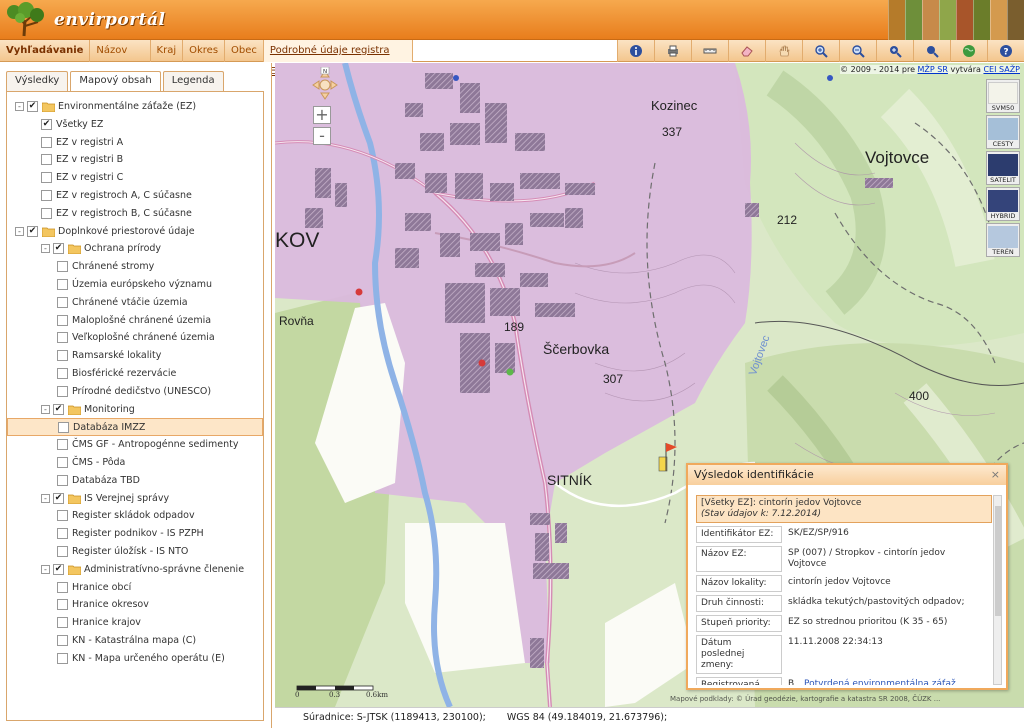  I want to click on tab-legenda: Legenda, so click(193, 81).